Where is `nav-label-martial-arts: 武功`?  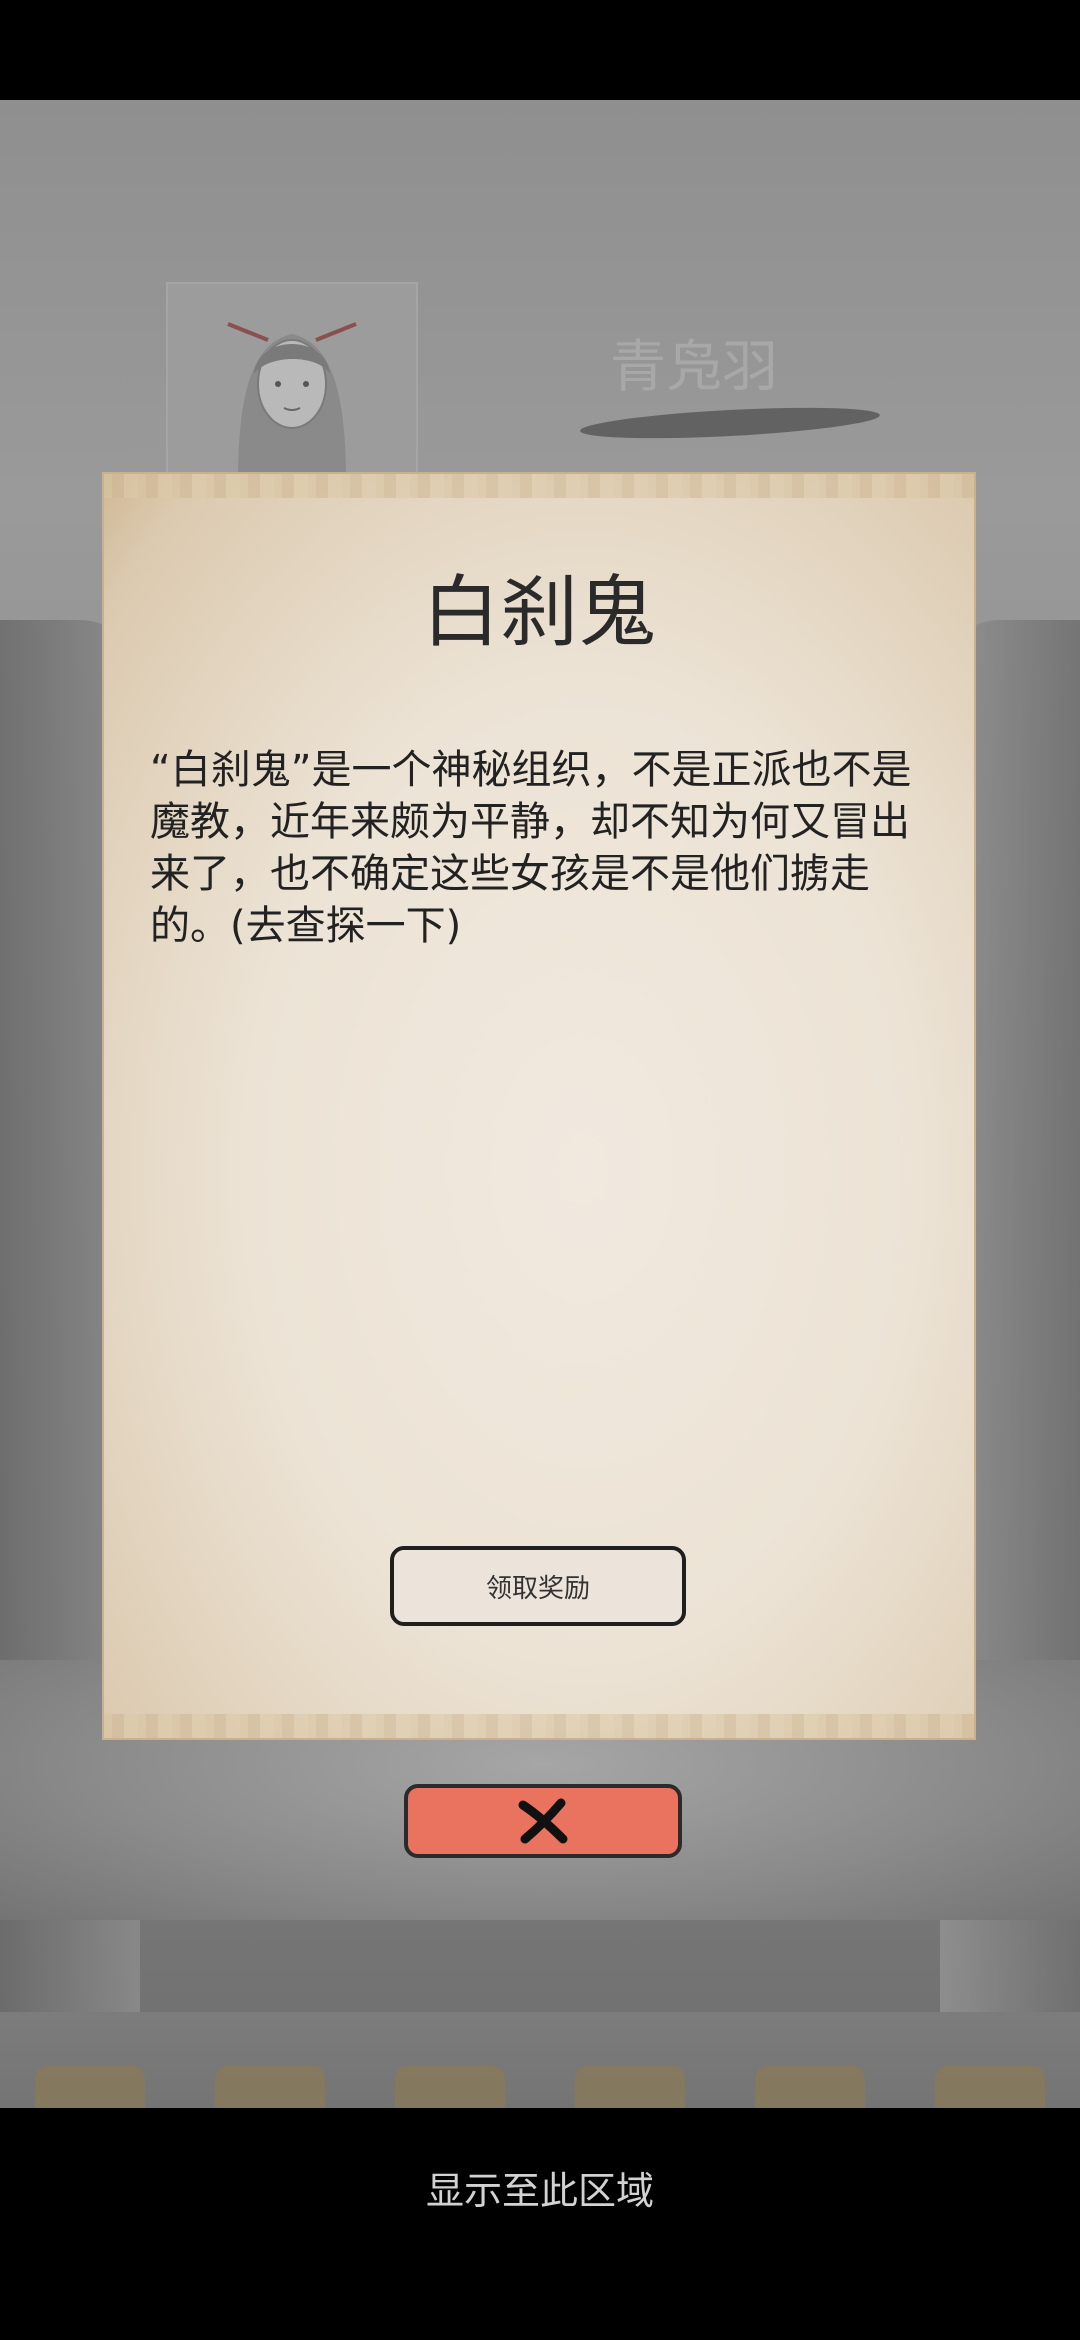
nav-label-martial-arts: 武功 is located at coordinates (810, 2104).